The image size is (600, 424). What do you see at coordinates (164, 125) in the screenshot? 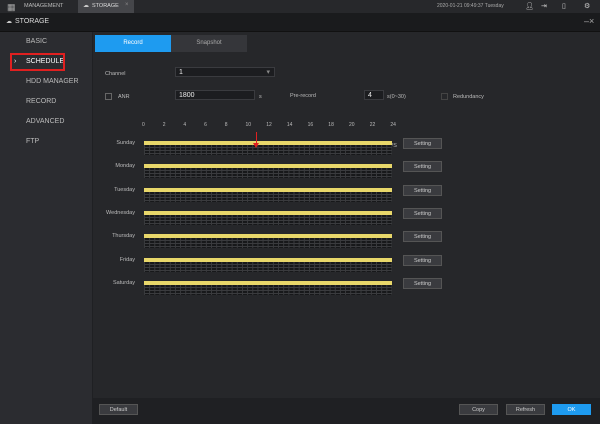
I see `hour-tick-label: 2` at bounding box center [164, 125].